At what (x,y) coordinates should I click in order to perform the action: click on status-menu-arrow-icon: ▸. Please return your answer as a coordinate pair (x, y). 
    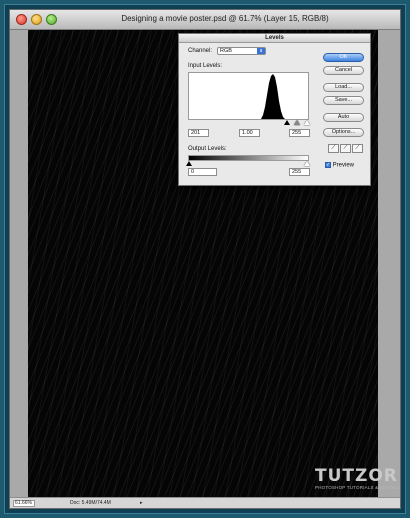
    Looking at the image, I should click on (141, 503).